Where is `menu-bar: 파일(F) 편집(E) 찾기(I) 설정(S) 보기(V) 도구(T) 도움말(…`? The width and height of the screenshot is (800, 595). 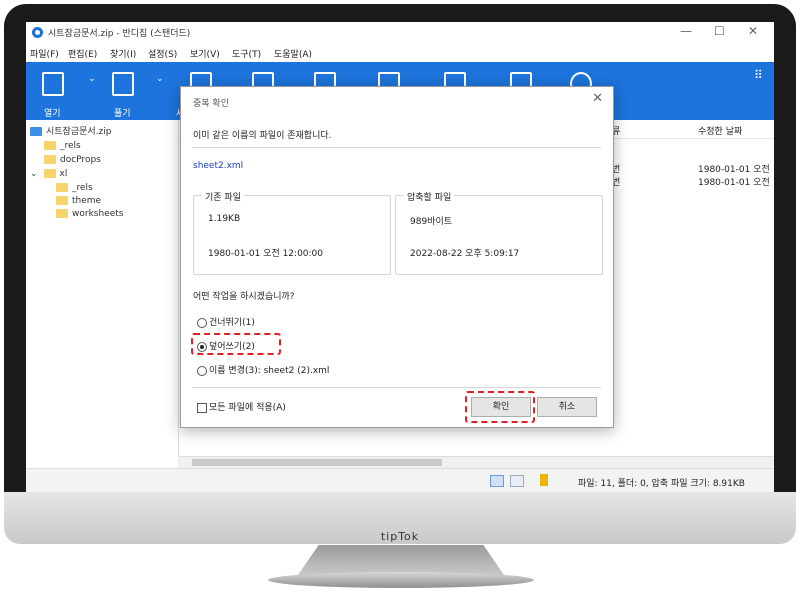
menu-bar: 파일(F) 편집(E) 찾기(I) 설정(S) 보기(V) 도구(T) 도움말(… is located at coordinates (400, 53).